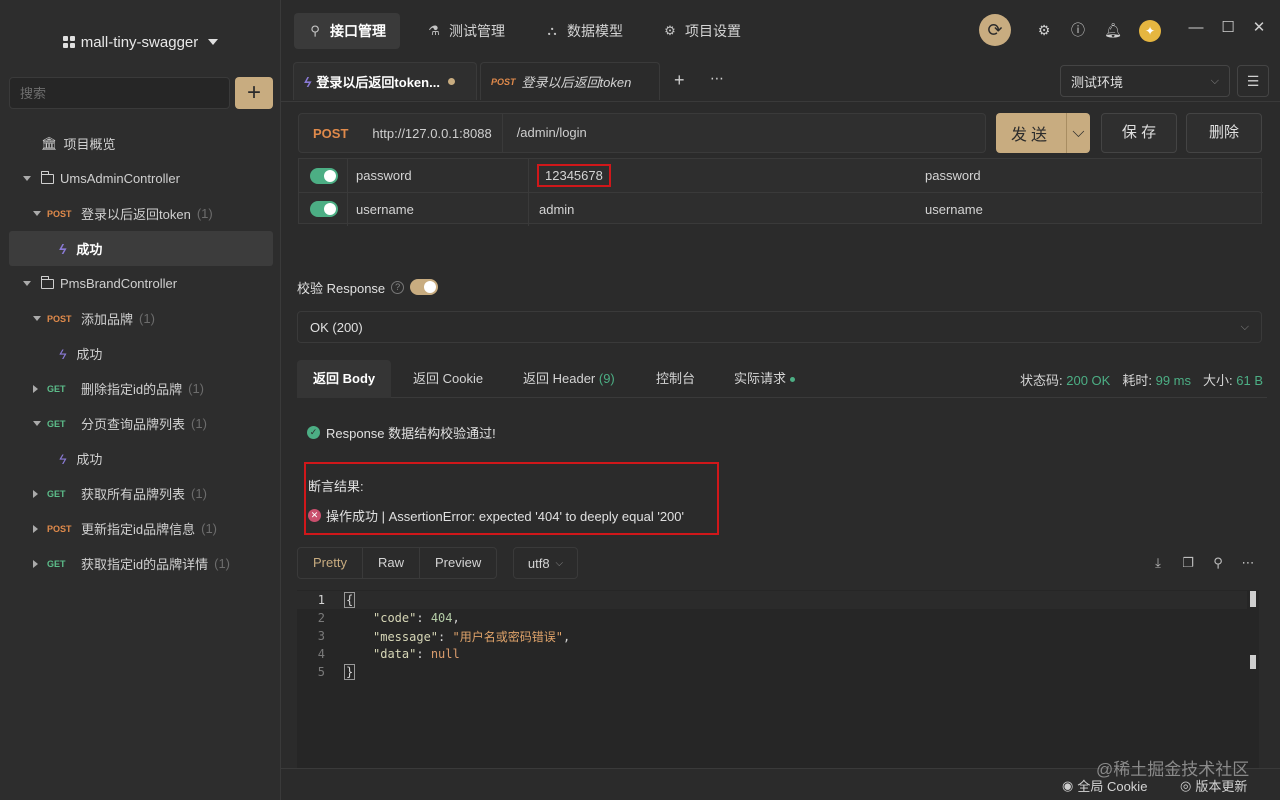 This screenshot has height=800, width=1280. I want to click on sidebar-api-brand-detail: GET 获取指定id的品牌详情 (1), so click(141, 563).